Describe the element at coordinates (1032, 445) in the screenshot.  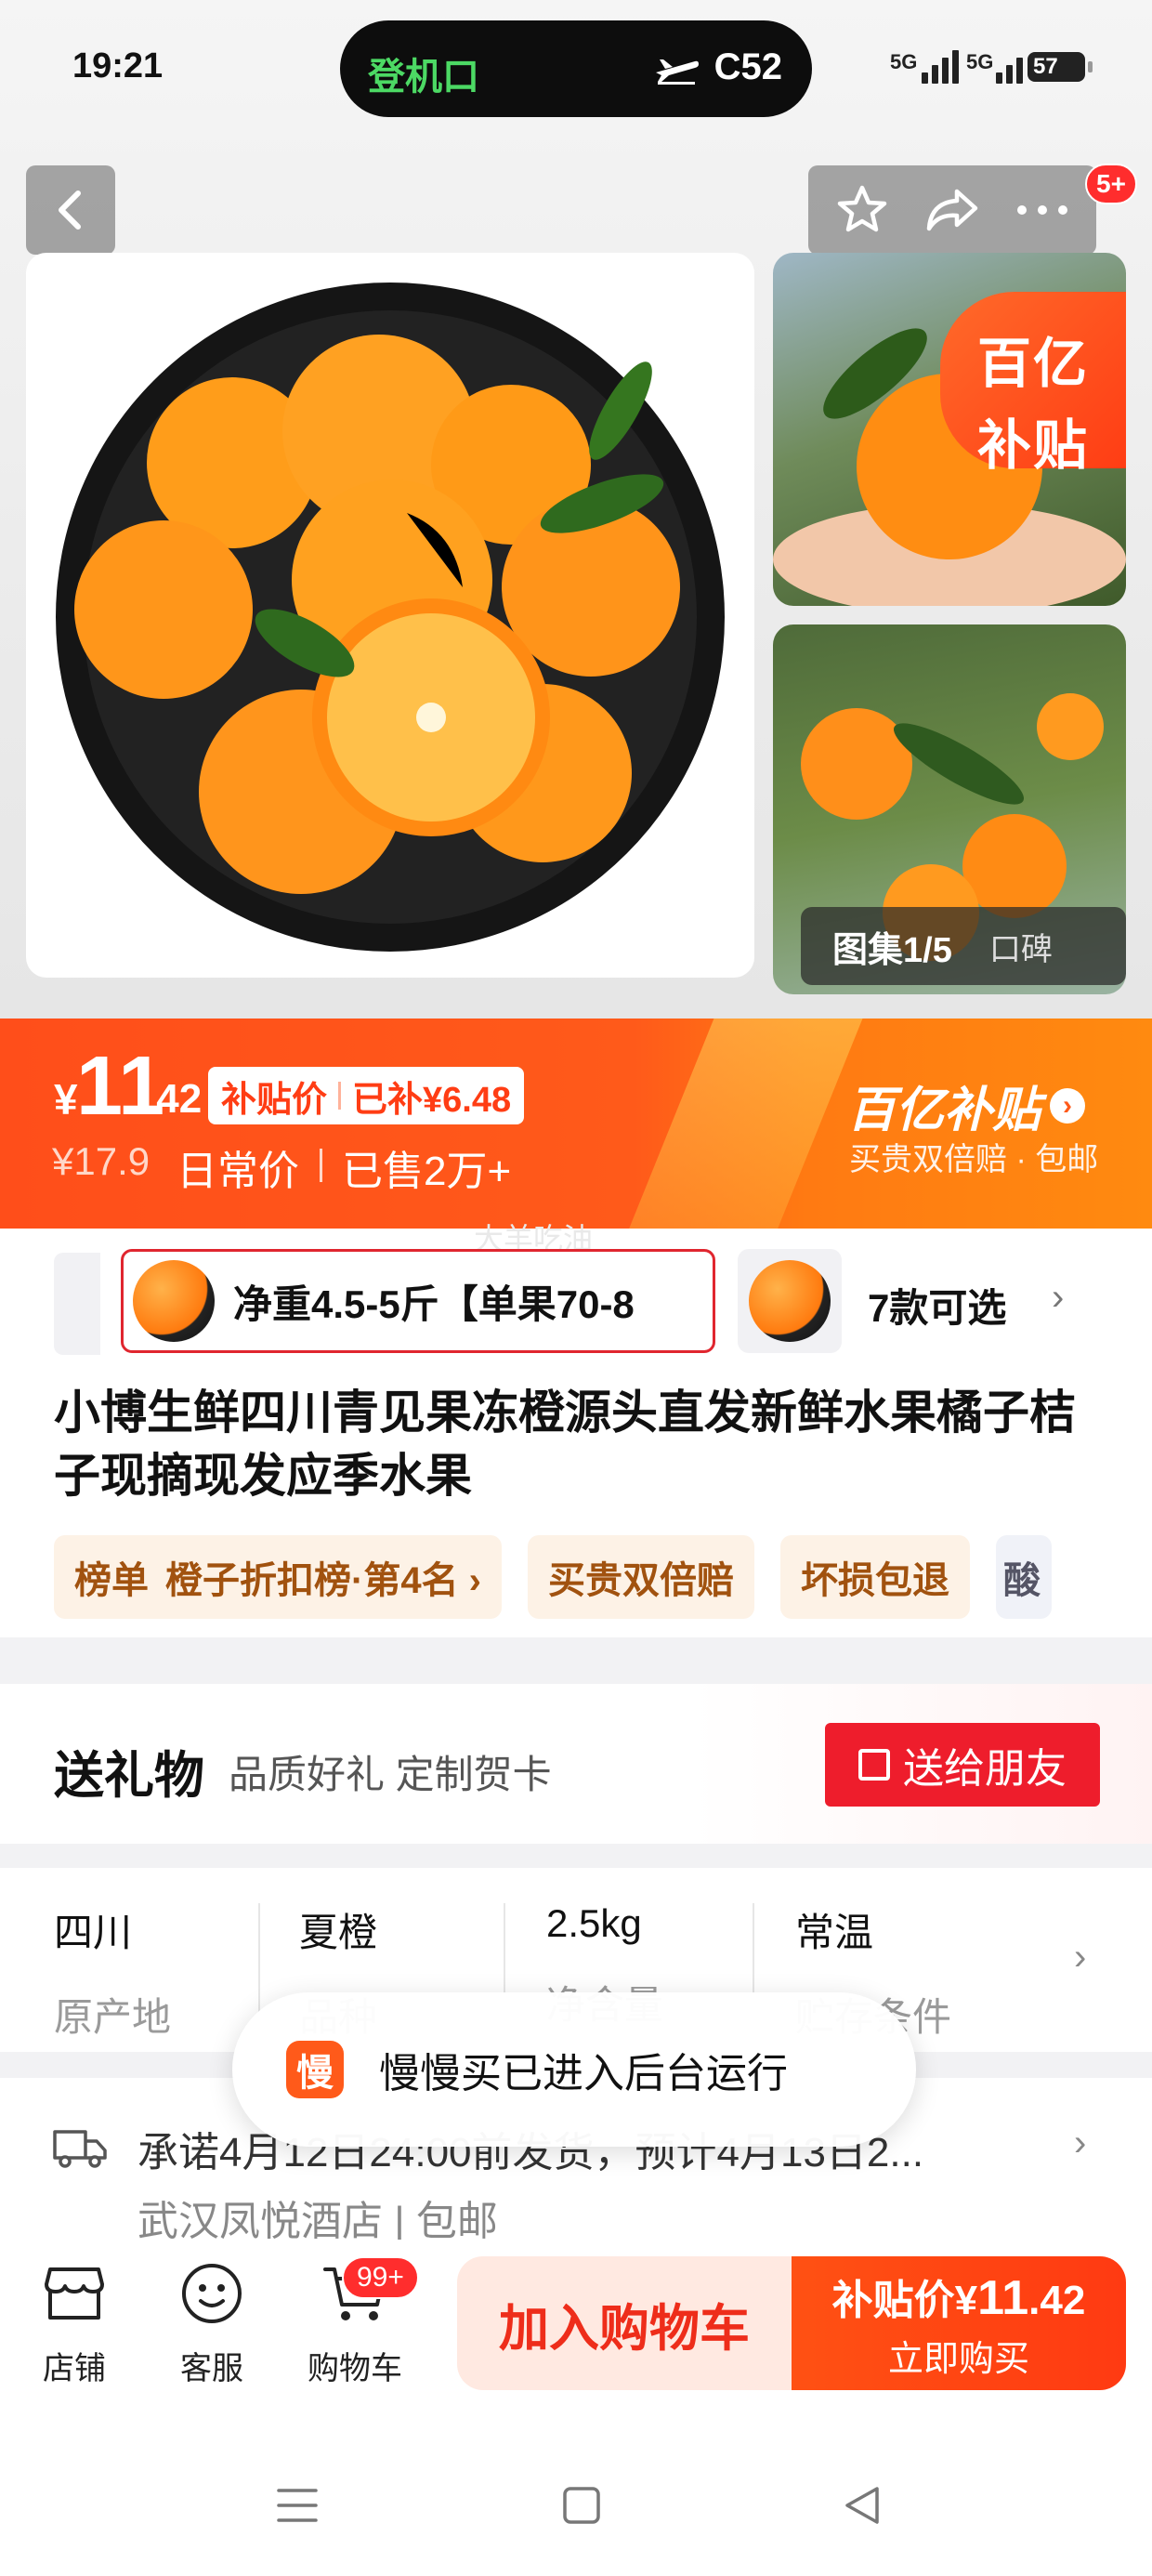
I see `subsidy-line2: 补贴` at that location.